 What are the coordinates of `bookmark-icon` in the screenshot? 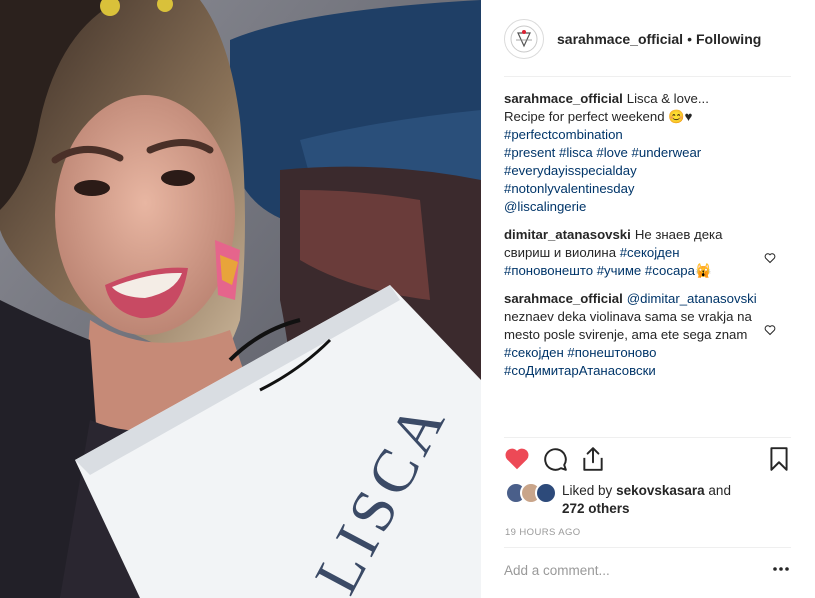 It's located at (779, 459).